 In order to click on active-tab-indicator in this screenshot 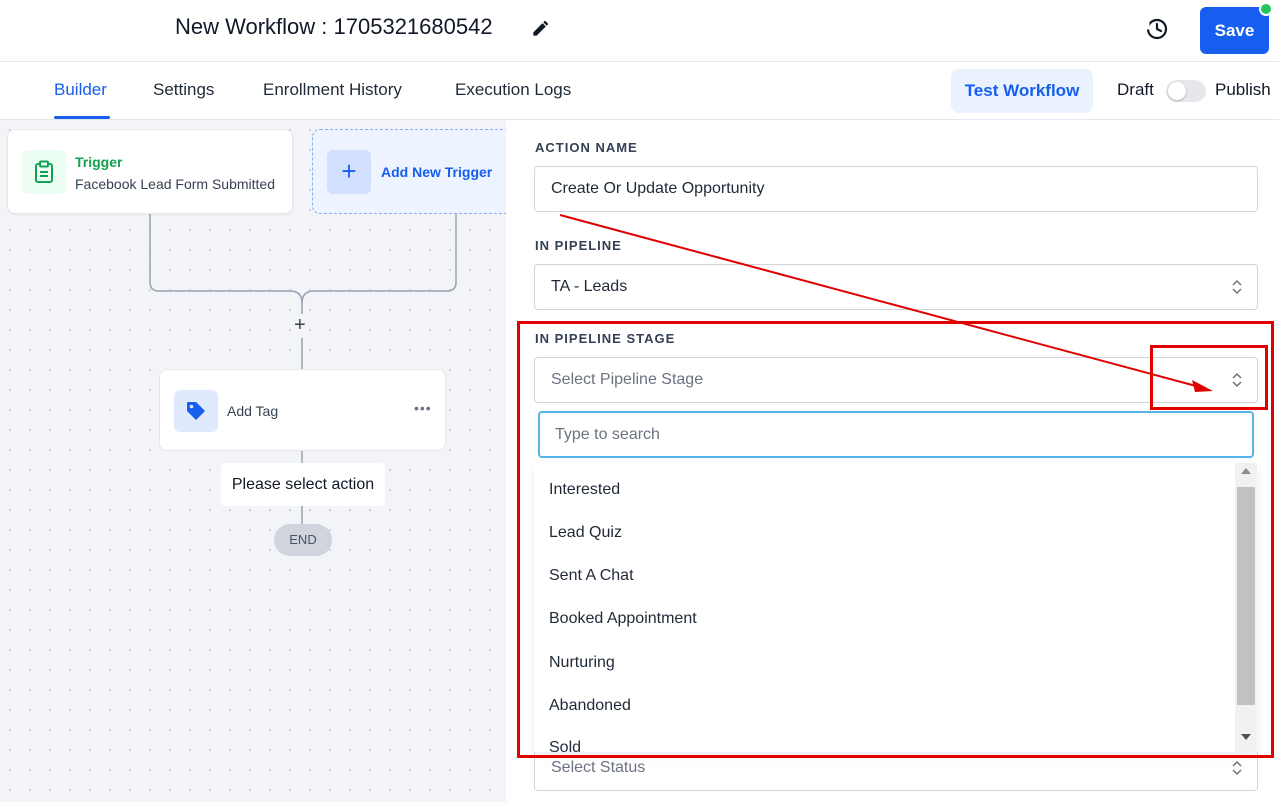, I will do `click(82, 117)`.